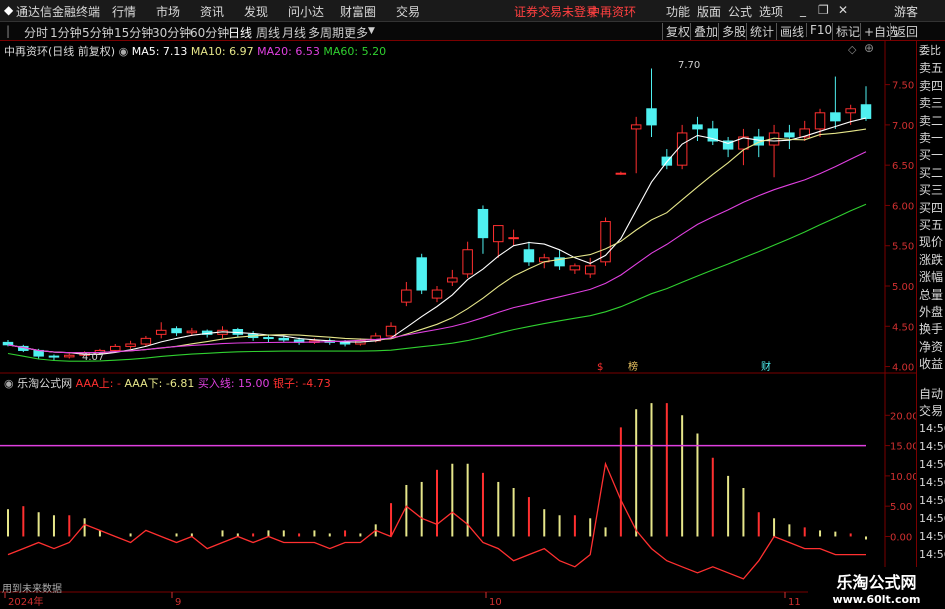 The height and width of the screenshot is (609, 945). What do you see at coordinates (790, 31) in the screenshot?
I see `draw-button: 画线` at bounding box center [790, 31].